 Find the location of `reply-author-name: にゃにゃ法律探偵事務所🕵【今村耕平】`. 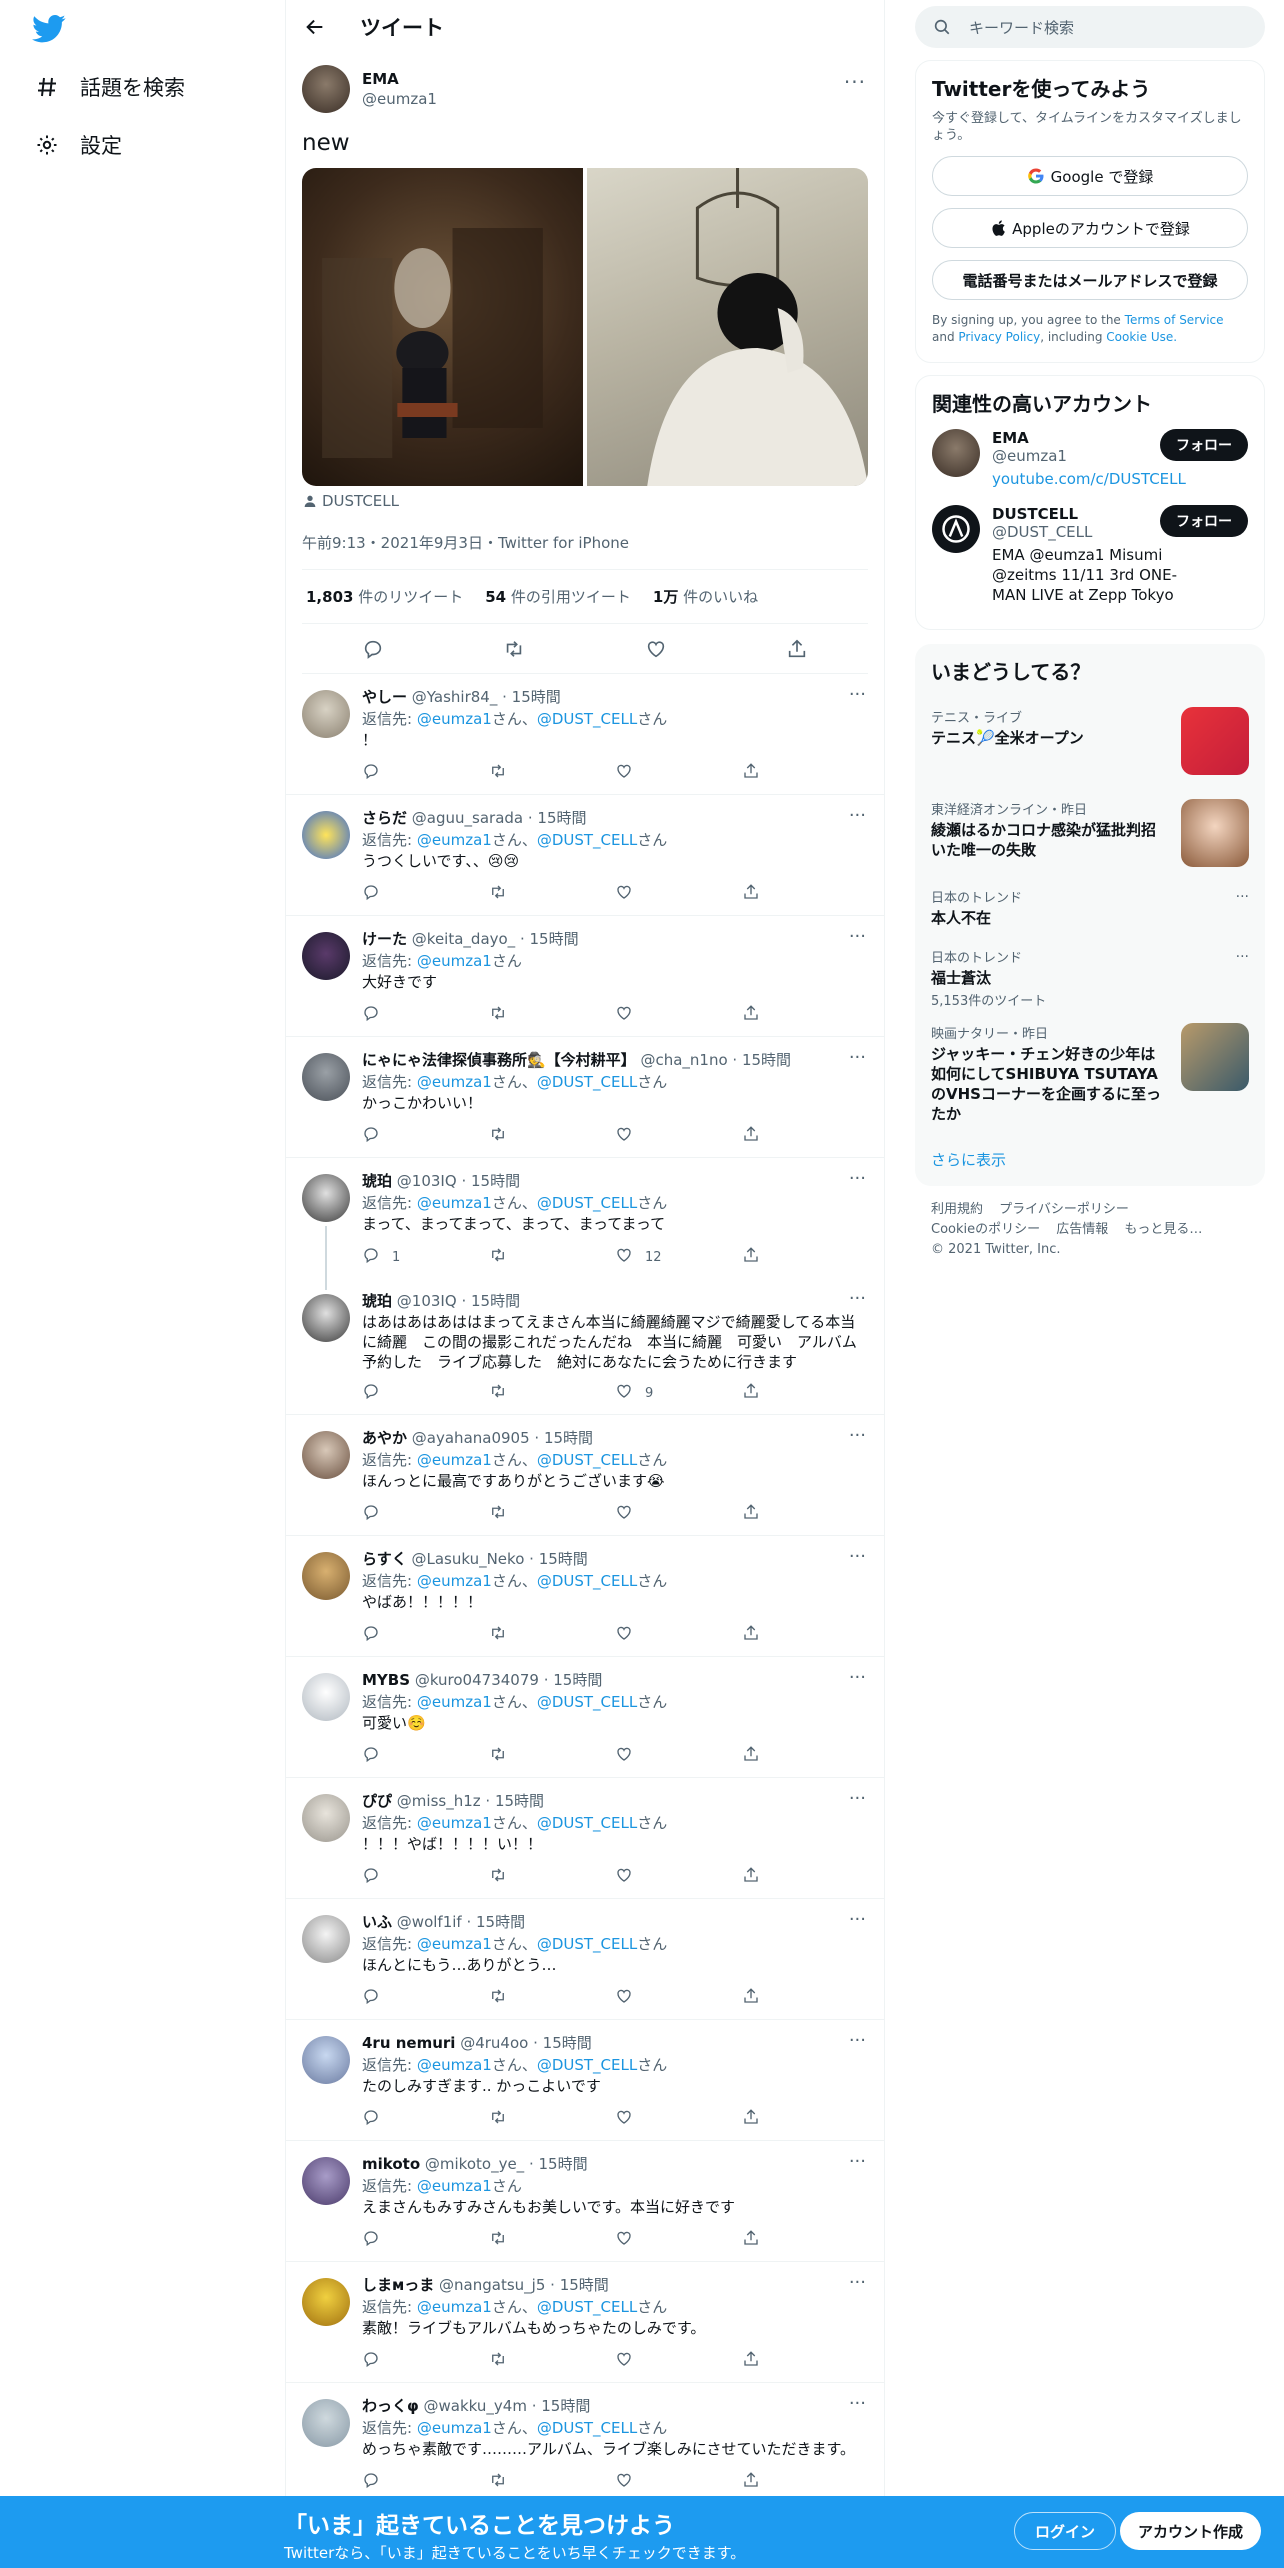

reply-author-name: にゃにゃ法律探偵事務所🕵【今村耕平】 is located at coordinates (499, 1060).